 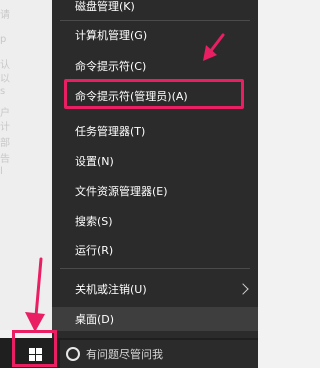 What do you see at coordinates (155, 221) in the screenshot?
I see `menu-item-search: 搜索(S)` at bounding box center [155, 221].